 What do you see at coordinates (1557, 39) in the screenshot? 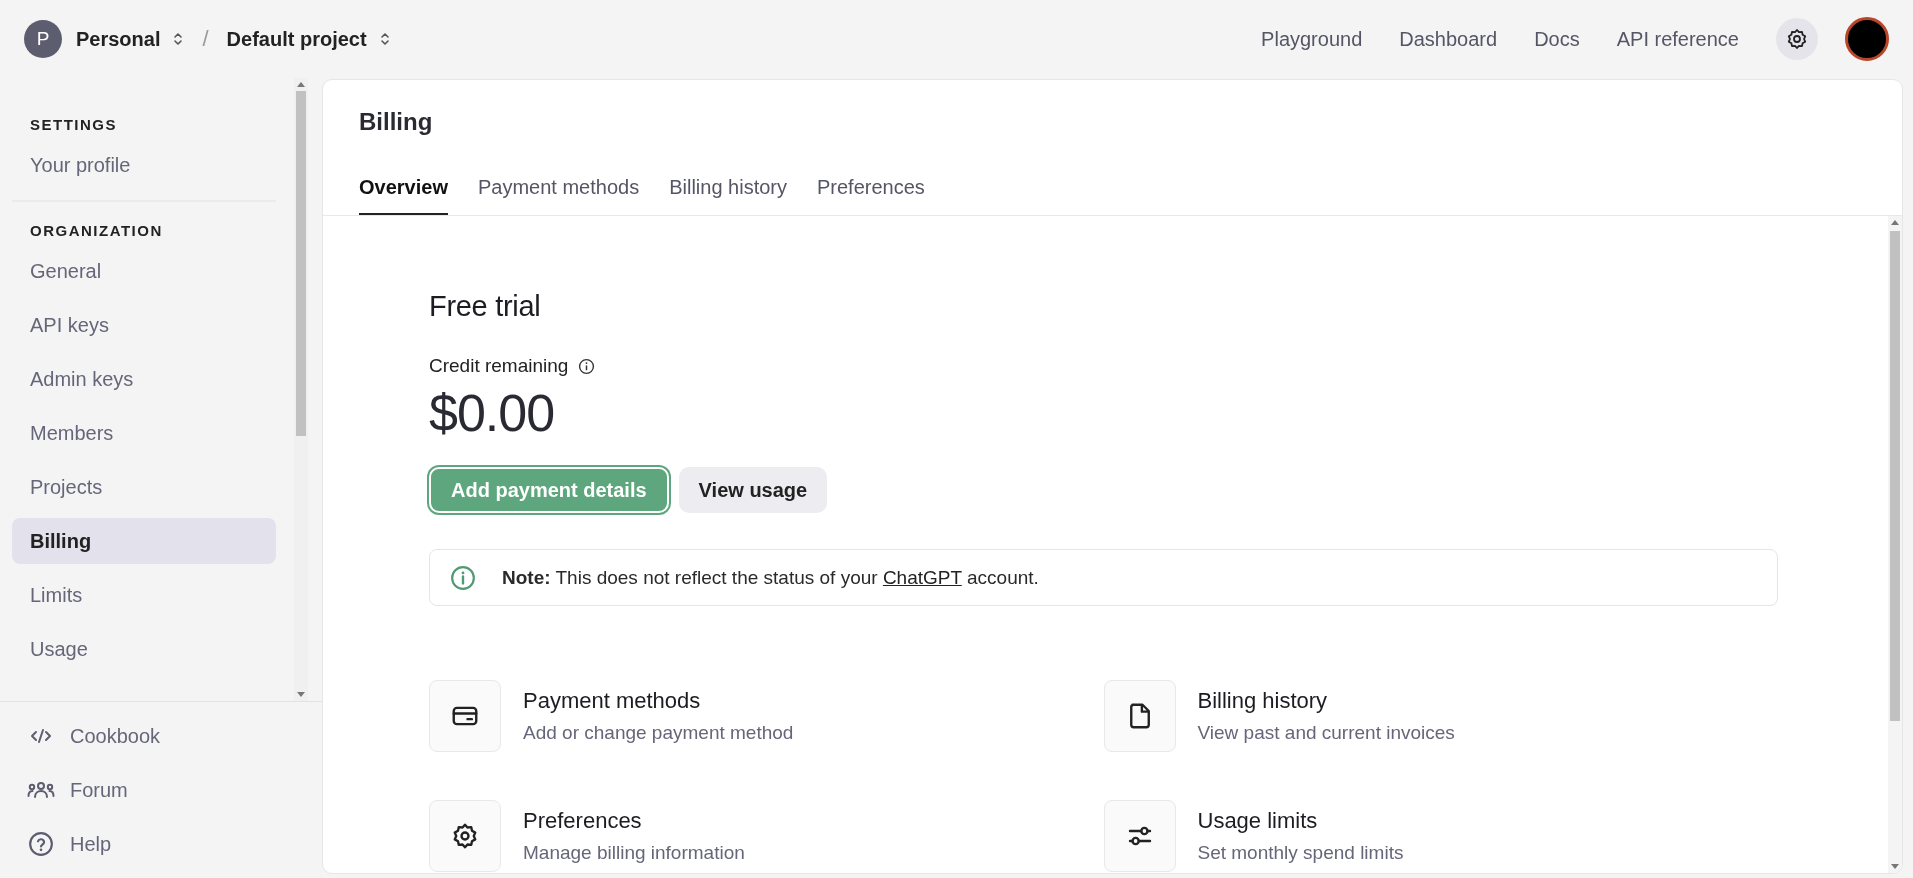
I see `nav-link: Docs` at bounding box center [1557, 39].